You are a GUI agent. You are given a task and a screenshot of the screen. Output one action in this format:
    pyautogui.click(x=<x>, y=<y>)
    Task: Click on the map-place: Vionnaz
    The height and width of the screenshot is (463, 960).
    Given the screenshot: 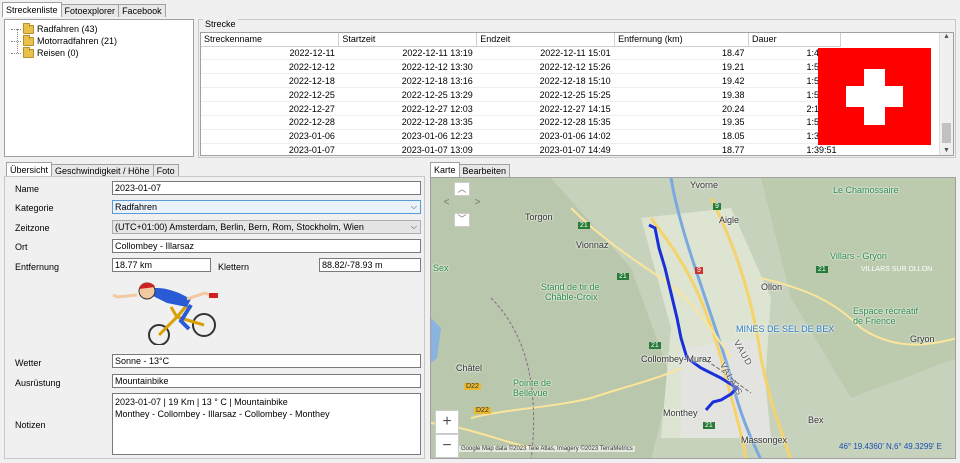 What is the action you would take?
    pyautogui.click(x=592, y=245)
    